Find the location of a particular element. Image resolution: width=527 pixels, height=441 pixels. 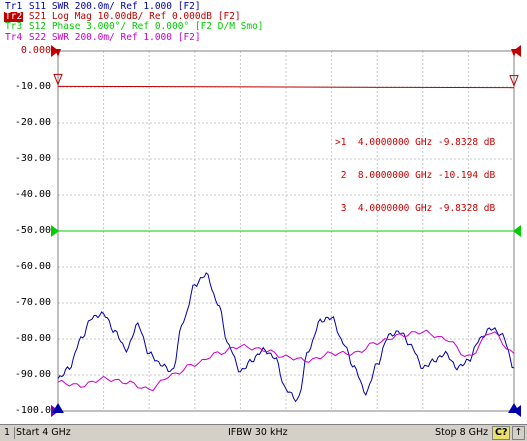

trace-ref: Ref 1.000 is located at coordinates (146, 37).